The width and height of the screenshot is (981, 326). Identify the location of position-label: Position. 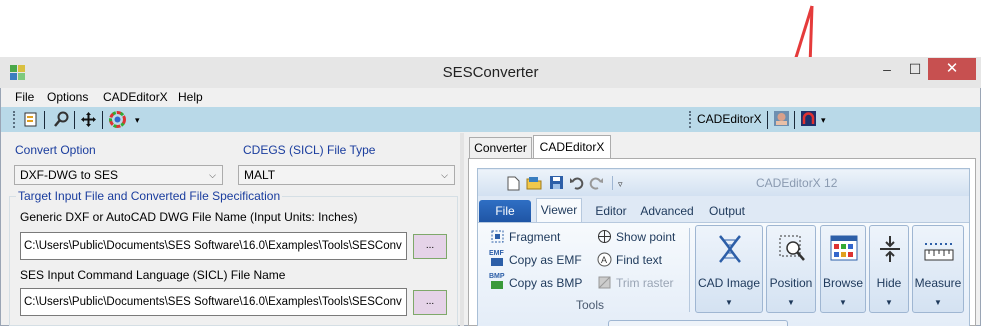
(791, 283).